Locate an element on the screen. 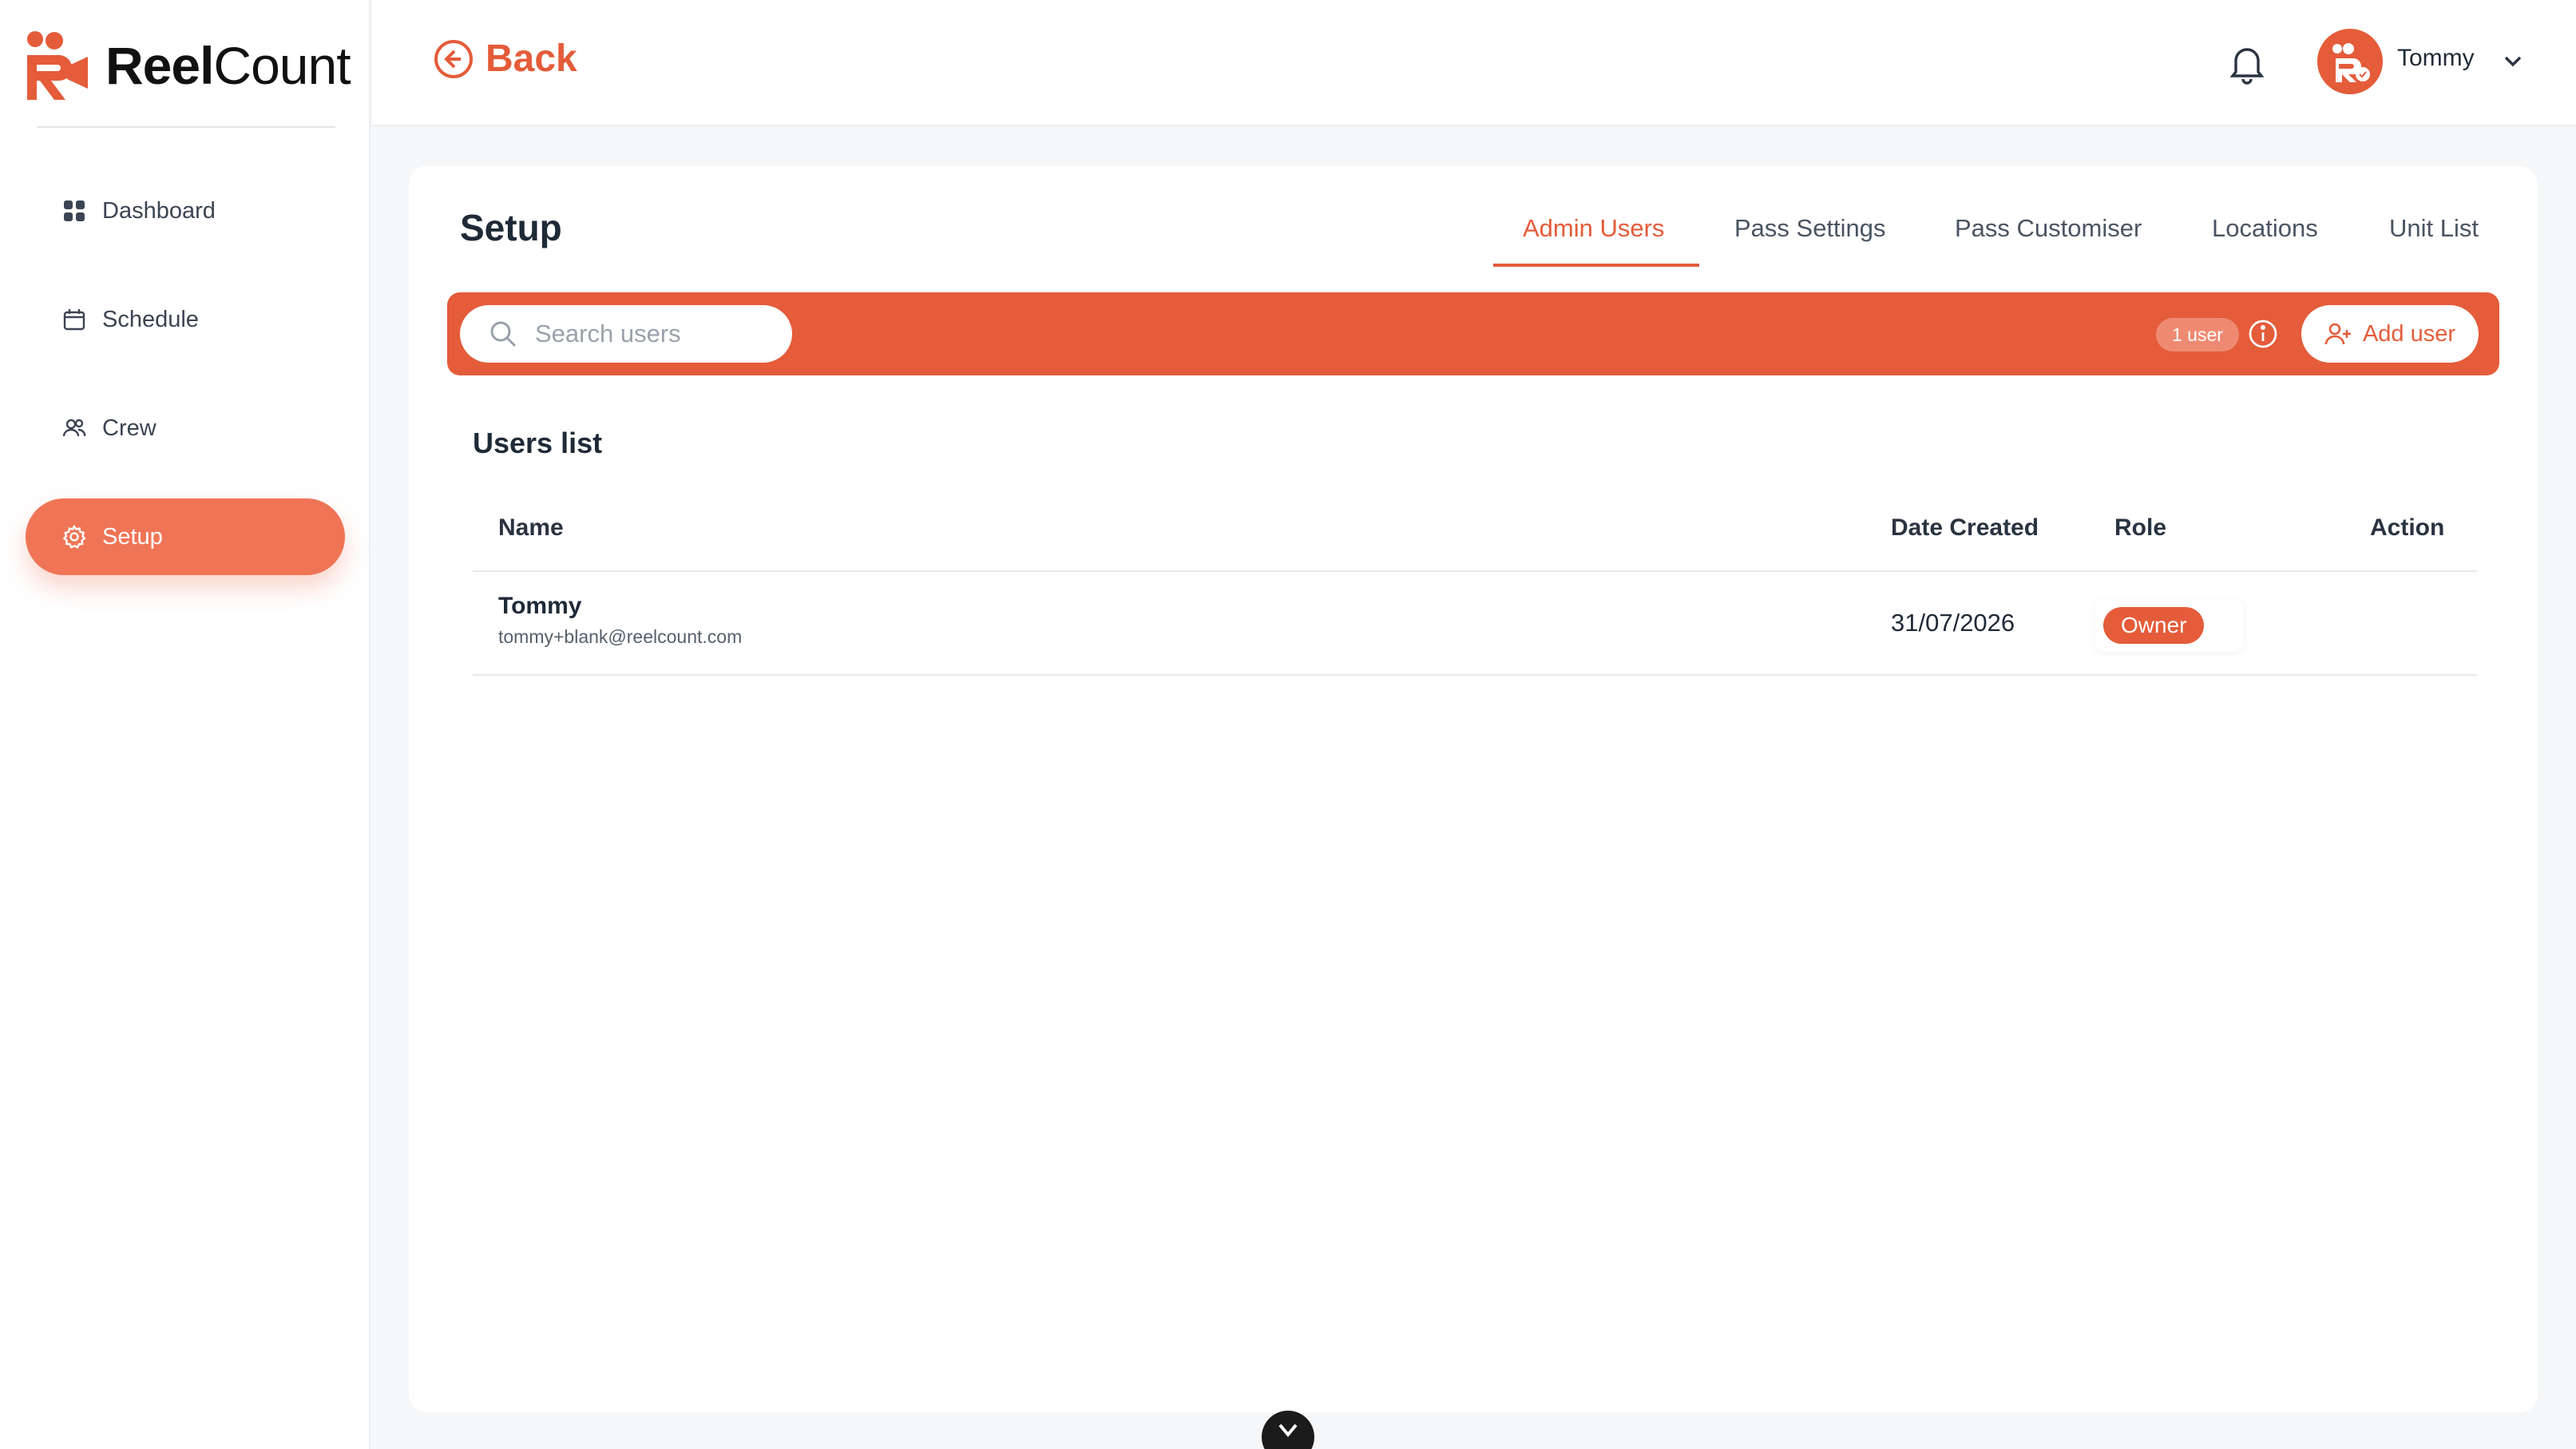  add-user-button: Add user is located at coordinates (2390, 334).